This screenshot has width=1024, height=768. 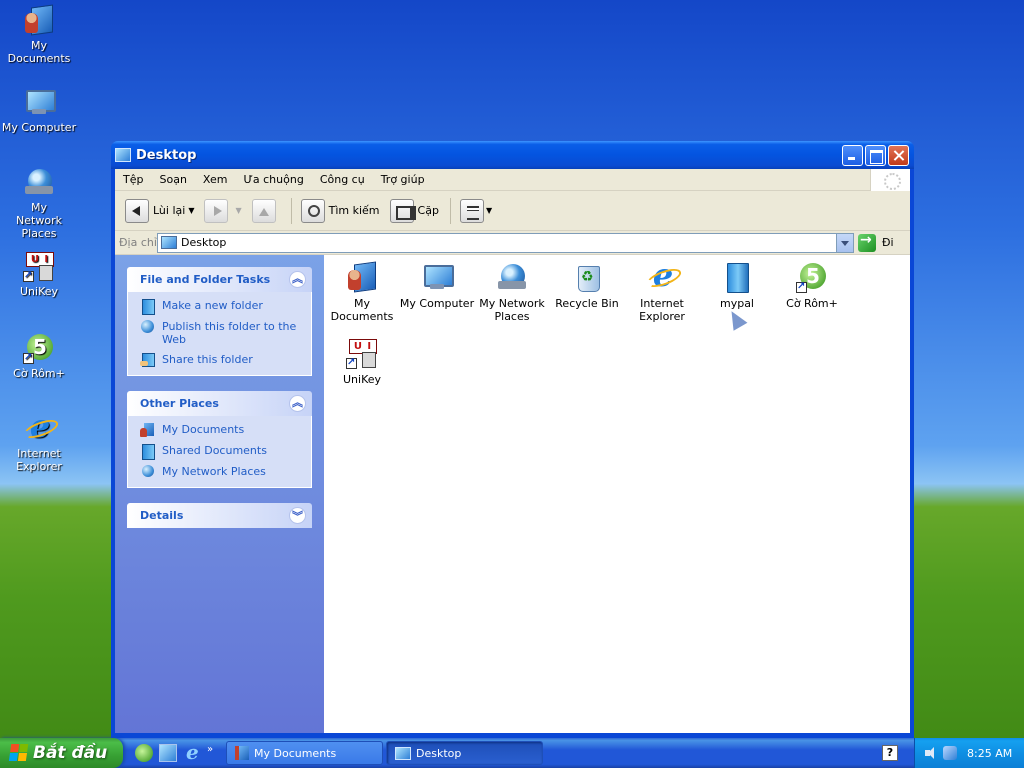 I want to click on menu-tools: Công cụ, so click(x=342, y=180).